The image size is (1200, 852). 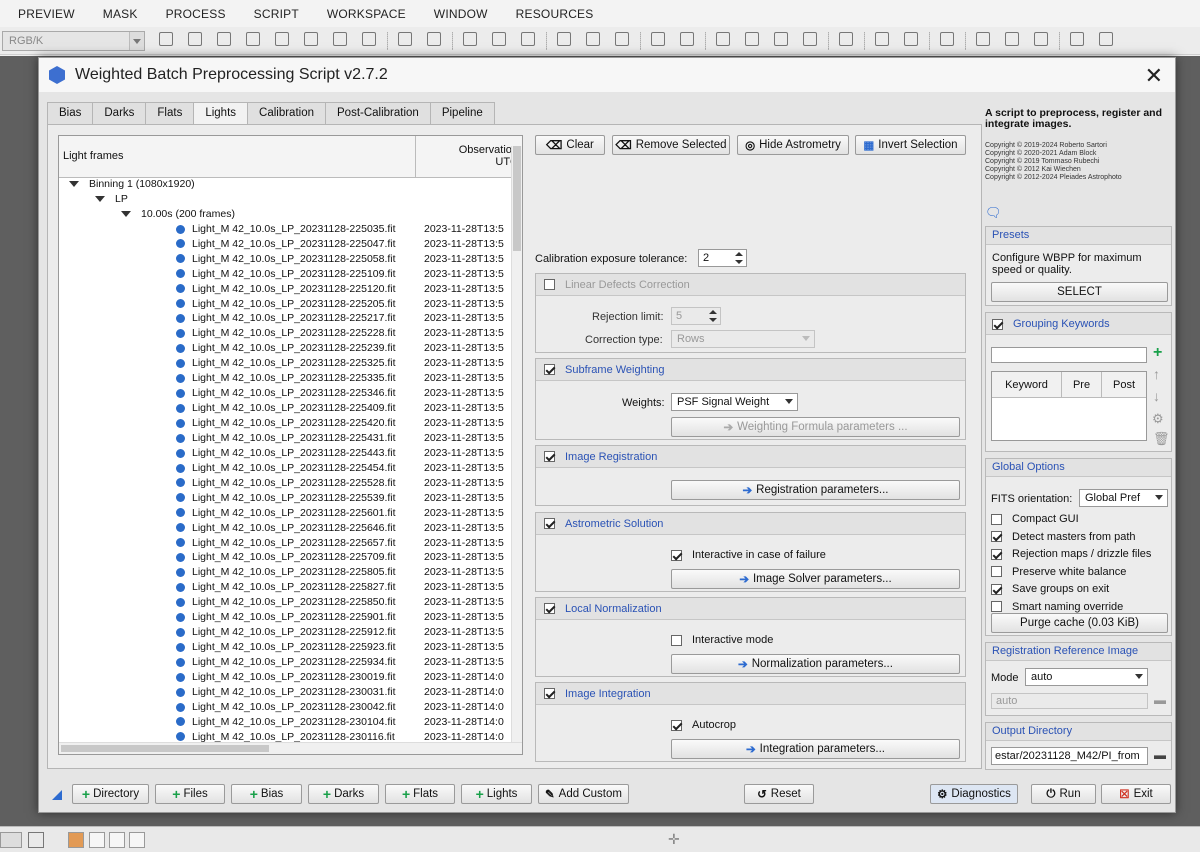 I want to click on crosshair-icon, so click(x=224, y=38).